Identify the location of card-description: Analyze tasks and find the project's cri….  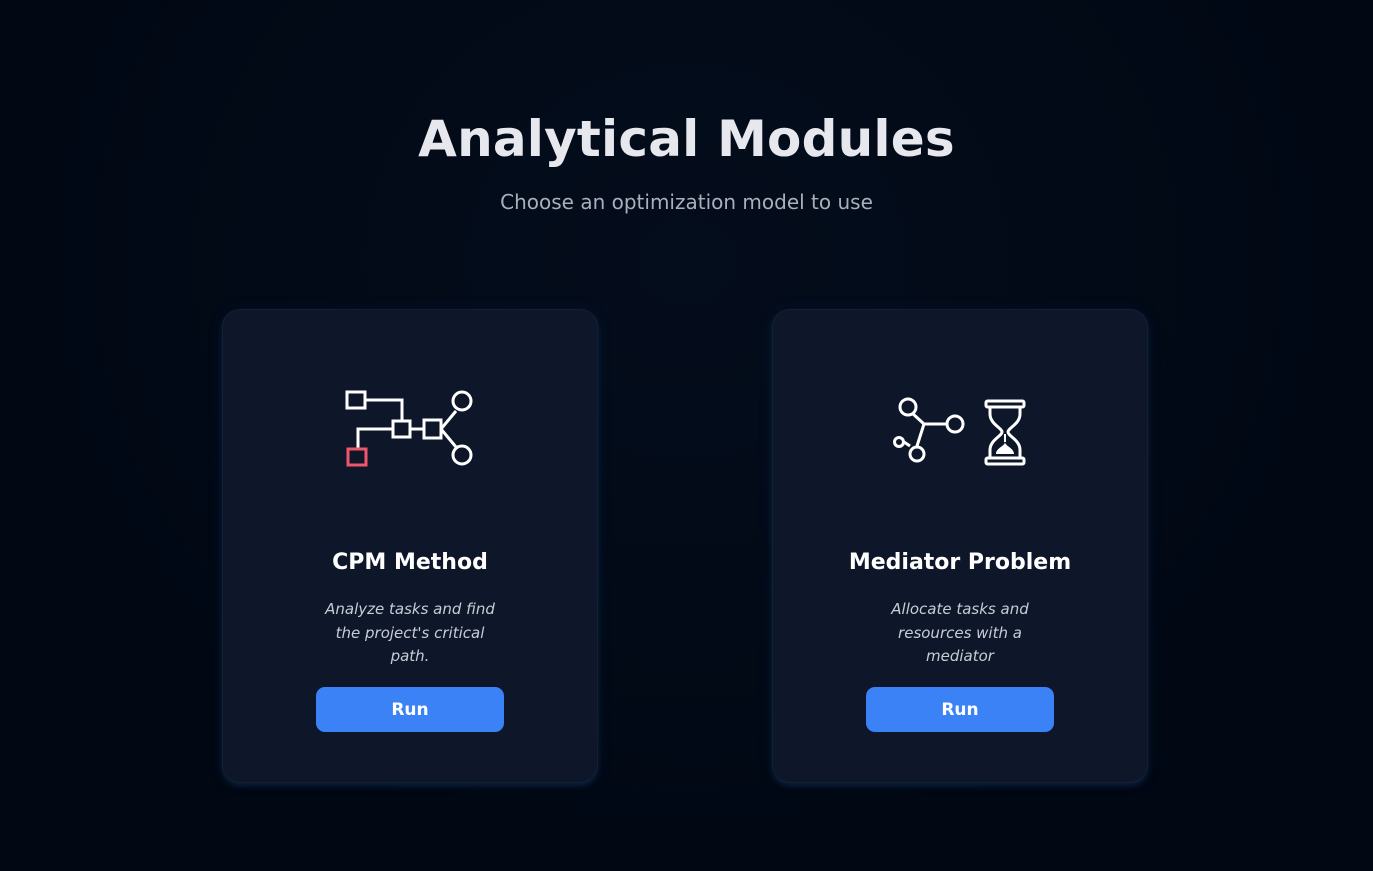
(410, 632).